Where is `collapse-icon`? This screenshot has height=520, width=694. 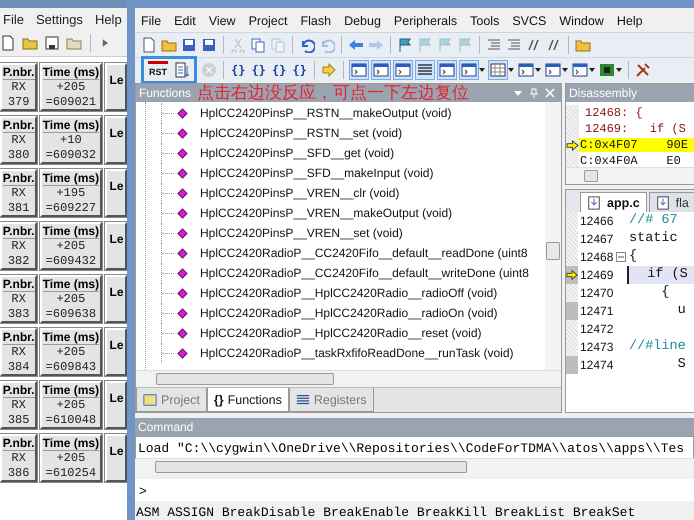 collapse-icon is located at coordinates (621, 257).